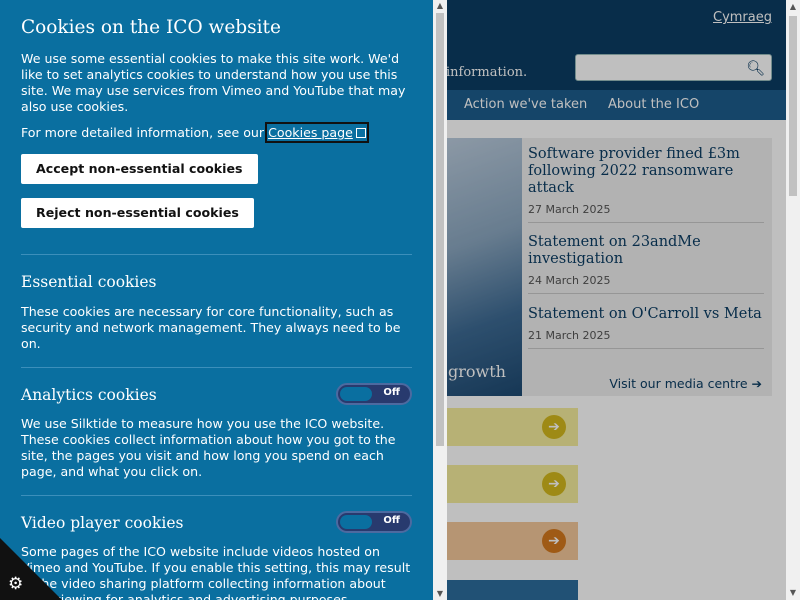 The height and width of the screenshot is (600, 800). Describe the element at coordinates (793, 300) in the screenshot. I see `page-scrollbar: ▲ ▼` at that location.